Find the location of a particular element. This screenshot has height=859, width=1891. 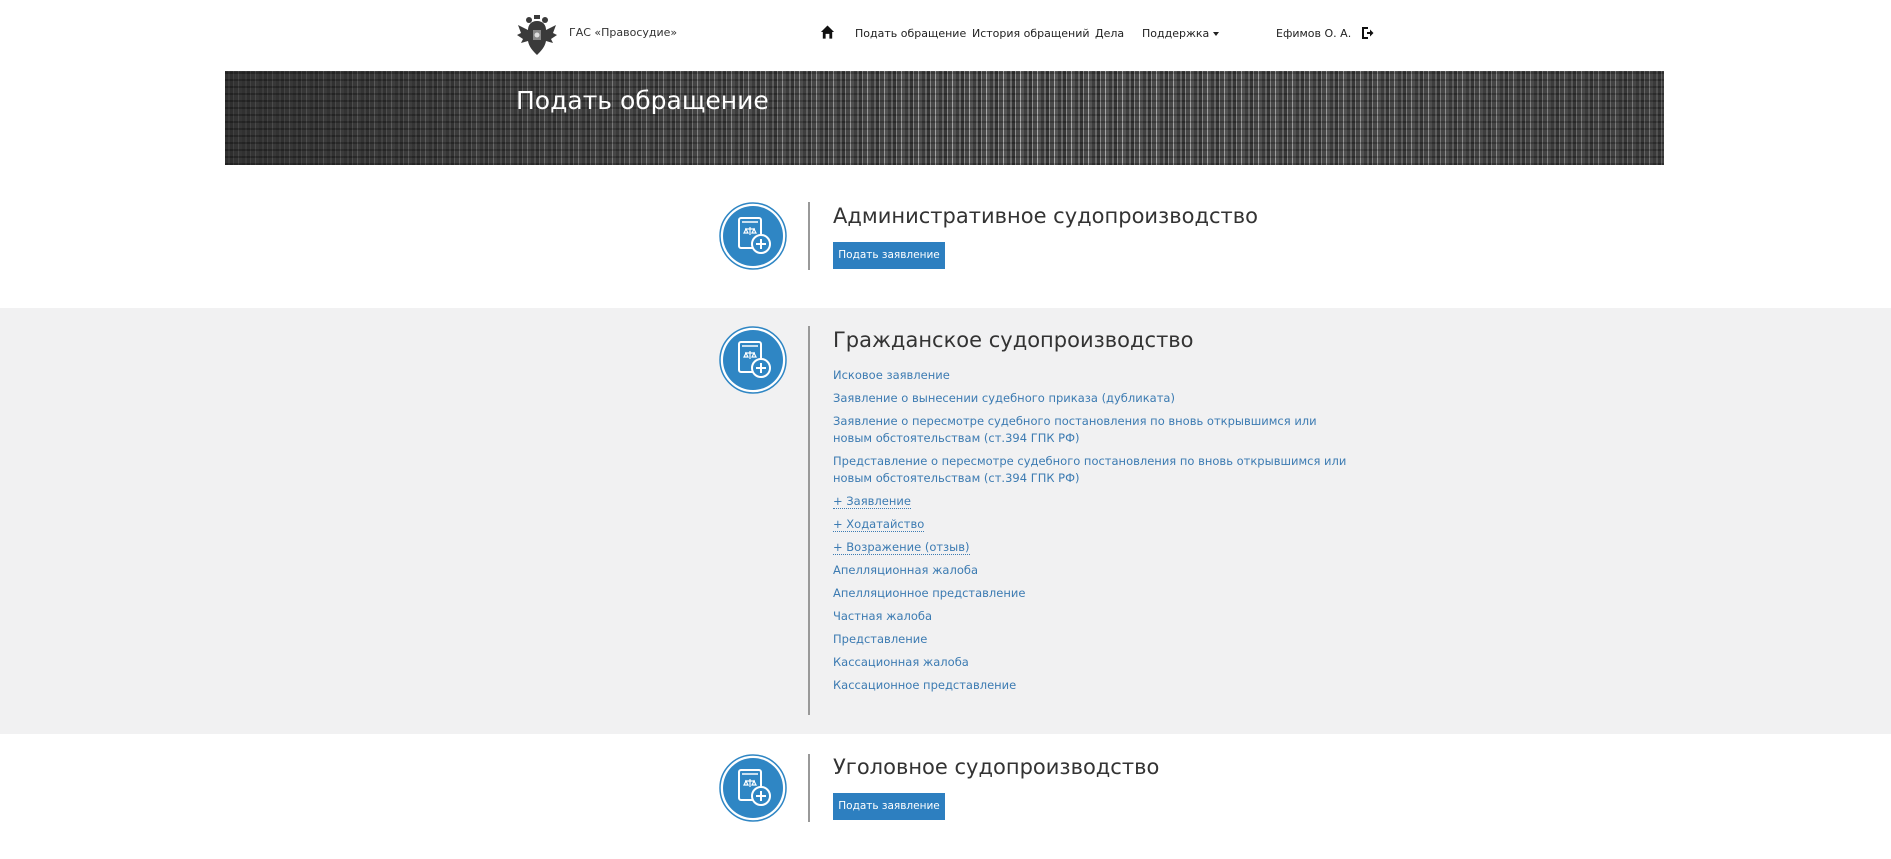

page-title: Подать обращение is located at coordinates (642, 100).